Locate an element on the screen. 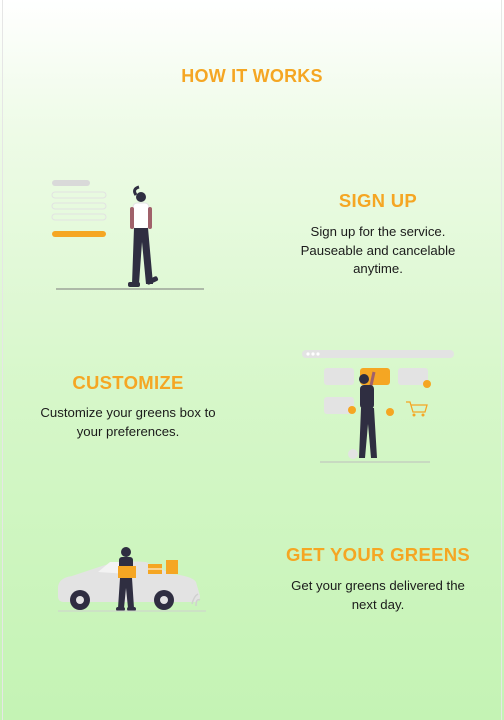 Image resolution: width=504 pixels, height=720 pixels. customize-dashboard-woman-illustration is located at coordinates (378, 406).